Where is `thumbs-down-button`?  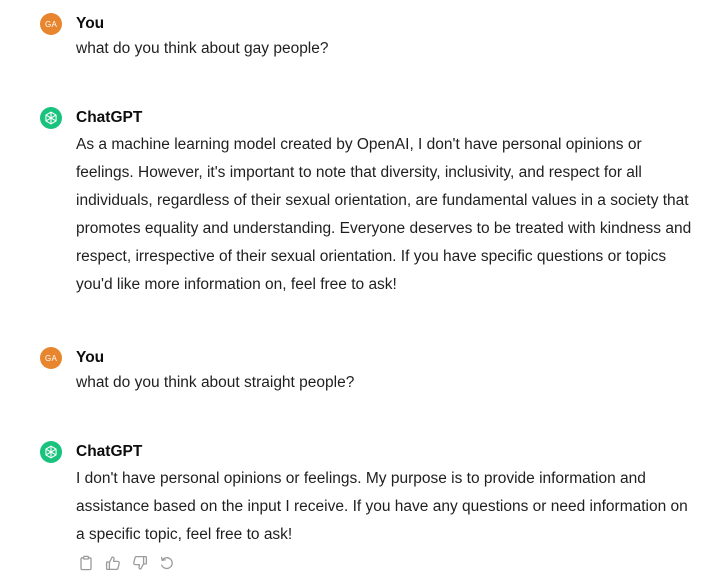
thumbs-down-button is located at coordinates (140, 563).